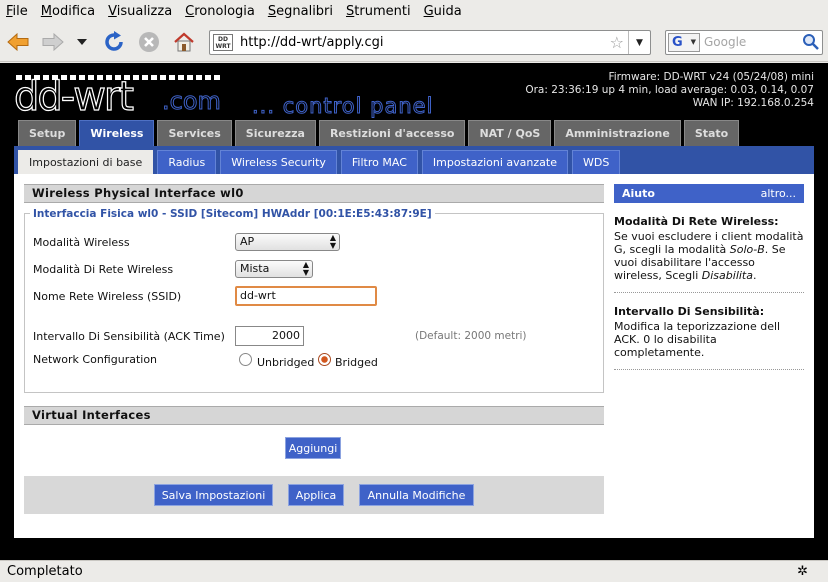 The height and width of the screenshot is (582, 828). Describe the element at coordinates (68, 11) in the screenshot. I see `menu-modifica: Modifica` at that location.